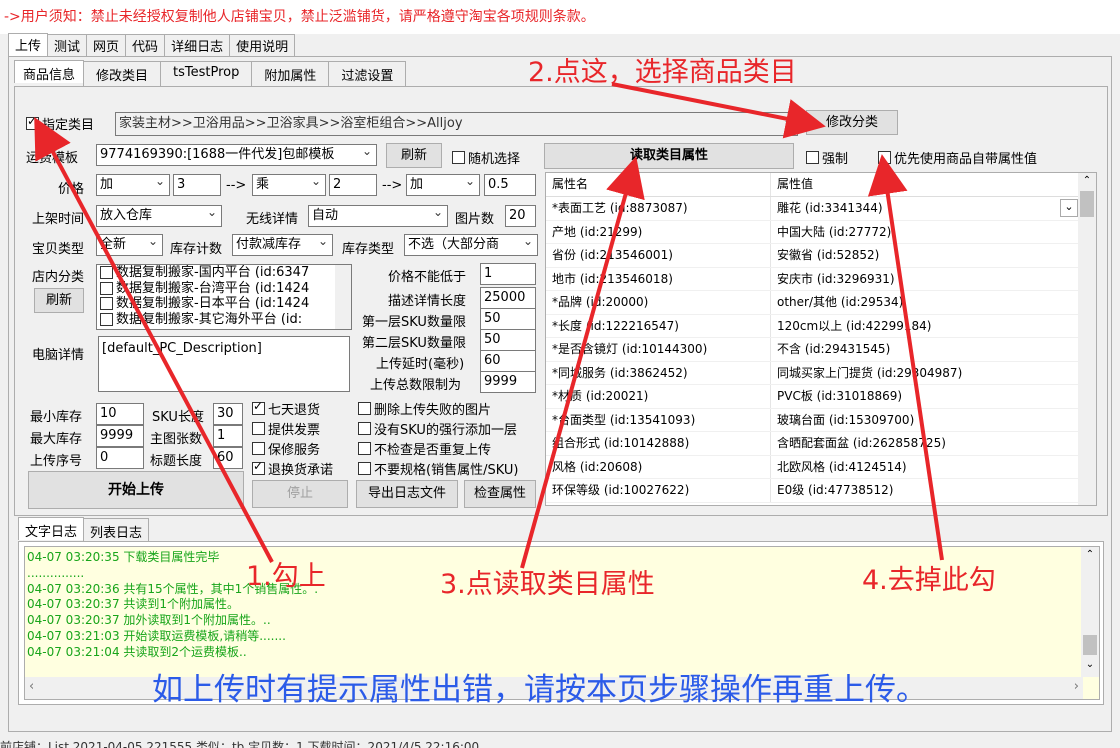  I want to click on arrow-step4, so click(905, 357).